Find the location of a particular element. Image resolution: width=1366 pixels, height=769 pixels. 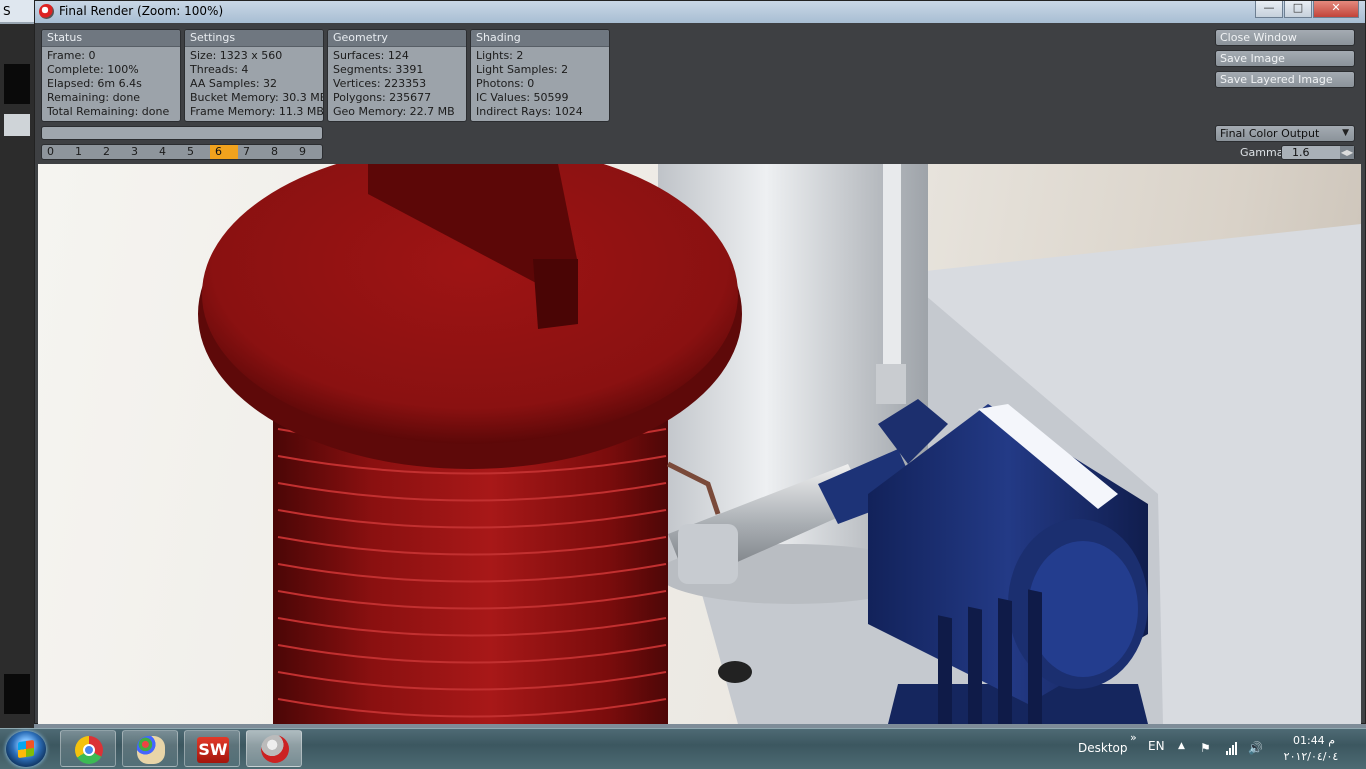

clock-date: ٢٠١٢/٠٤/٠٤ is located at coordinates (1311, 756).